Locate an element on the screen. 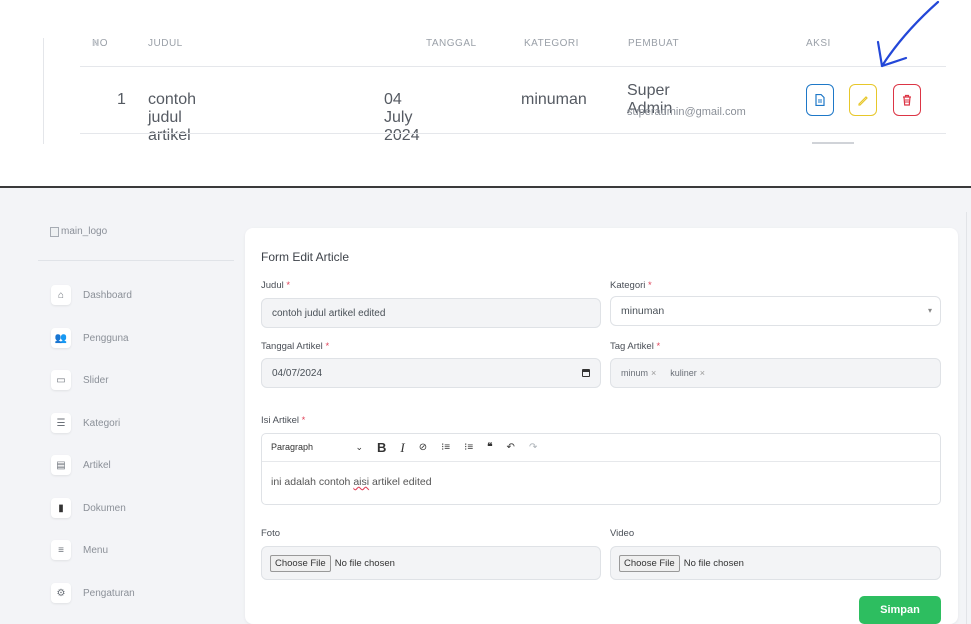 Image resolution: width=971 pixels, height=624 pixels. sidebar-item-label: Dashboard is located at coordinates (107, 295).